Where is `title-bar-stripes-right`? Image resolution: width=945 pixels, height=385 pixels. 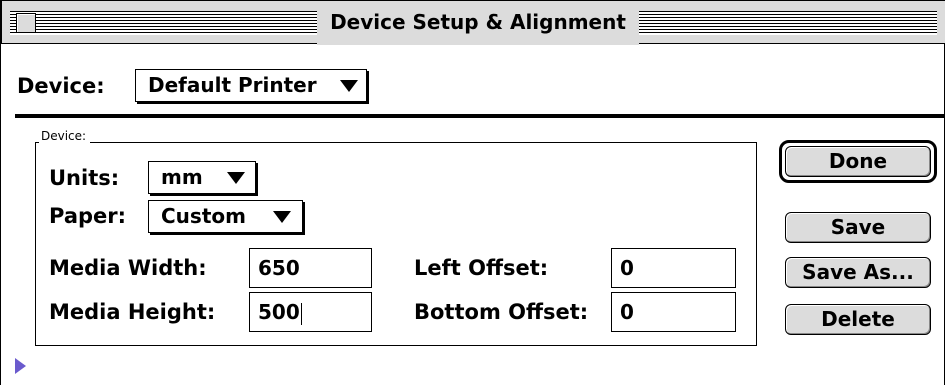 title-bar-stripes-right is located at coordinates (788, 23).